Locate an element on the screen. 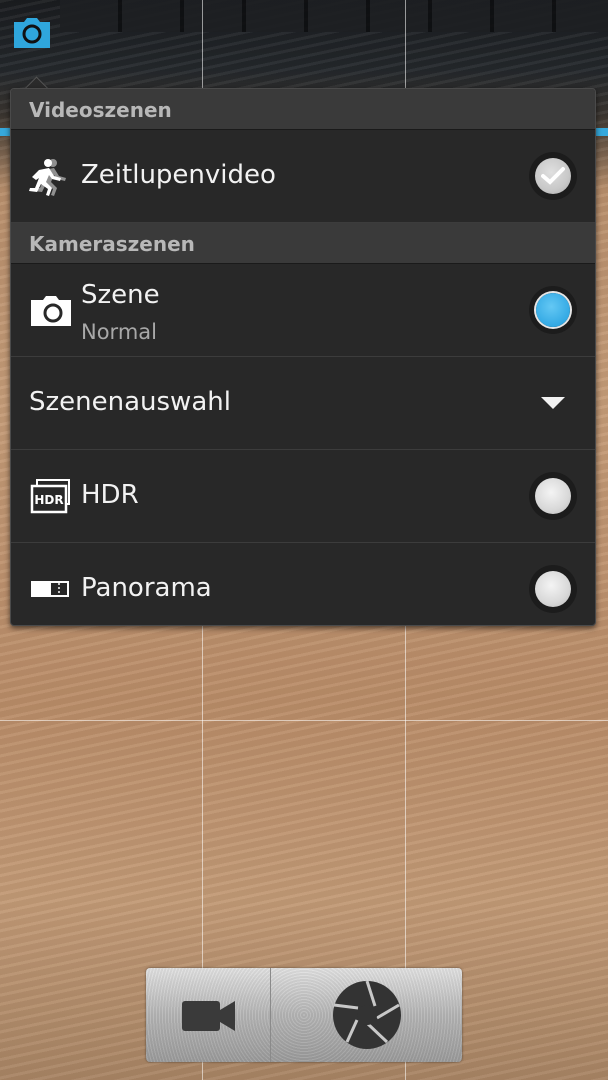  camera-controls is located at coordinates (304, 1015).